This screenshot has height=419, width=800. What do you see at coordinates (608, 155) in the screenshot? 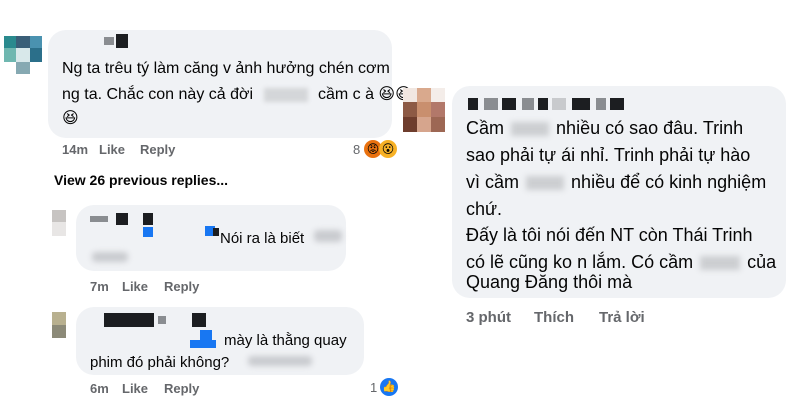
I see `comment-line-2: sao phải tự ái nhỉ. Trinh phải tự hào` at bounding box center [608, 155].